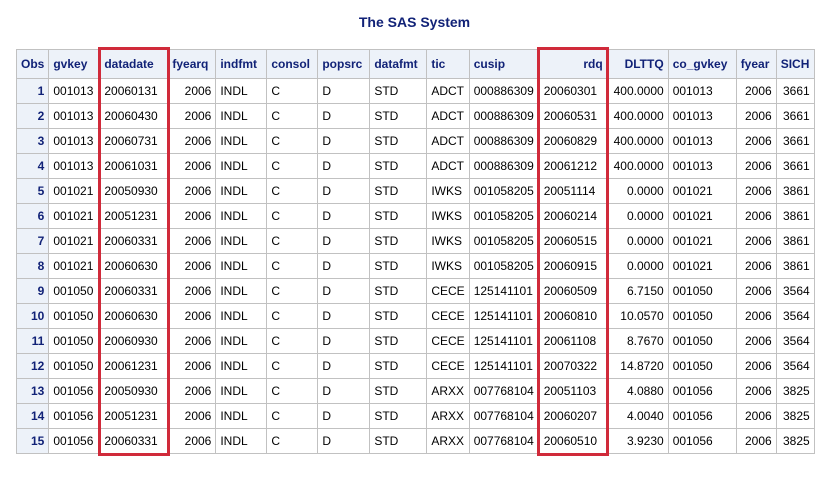 This screenshot has width=829, height=479. I want to click on cell-sich: 3661, so click(795, 166).